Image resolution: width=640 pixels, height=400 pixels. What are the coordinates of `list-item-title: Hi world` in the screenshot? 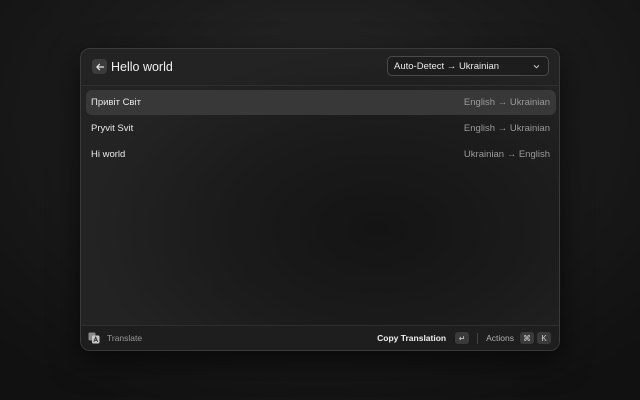 It's located at (108, 154).